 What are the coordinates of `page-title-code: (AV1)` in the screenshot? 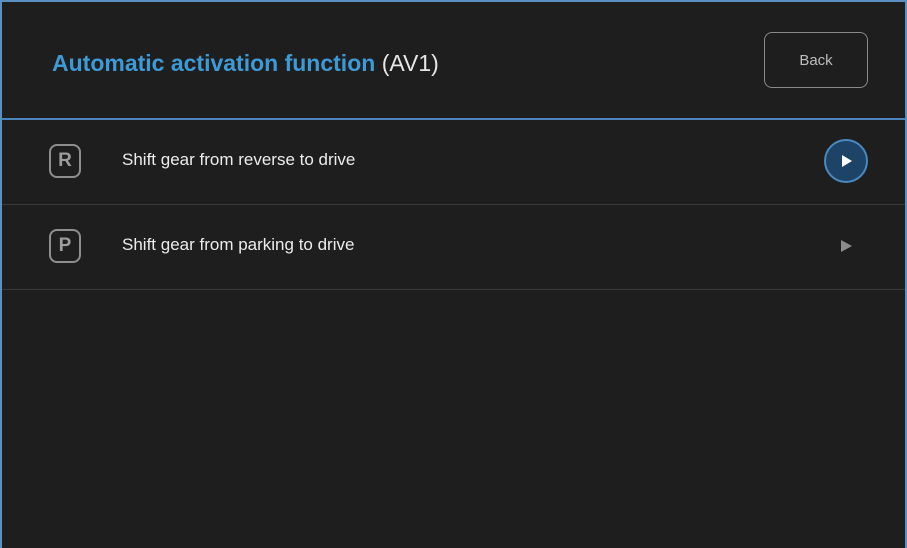 It's located at (410, 63).